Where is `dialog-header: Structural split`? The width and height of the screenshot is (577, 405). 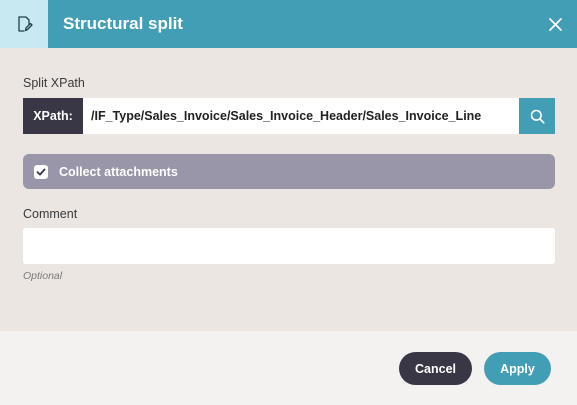 dialog-header: Structural split is located at coordinates (288, 24).